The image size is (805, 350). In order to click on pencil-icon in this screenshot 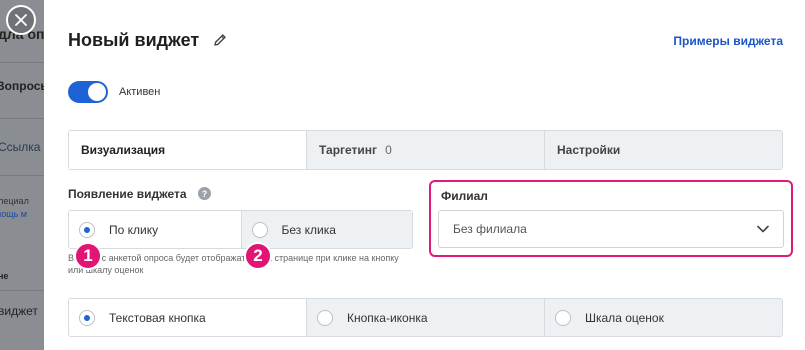, I will do `click(220, 40)`.